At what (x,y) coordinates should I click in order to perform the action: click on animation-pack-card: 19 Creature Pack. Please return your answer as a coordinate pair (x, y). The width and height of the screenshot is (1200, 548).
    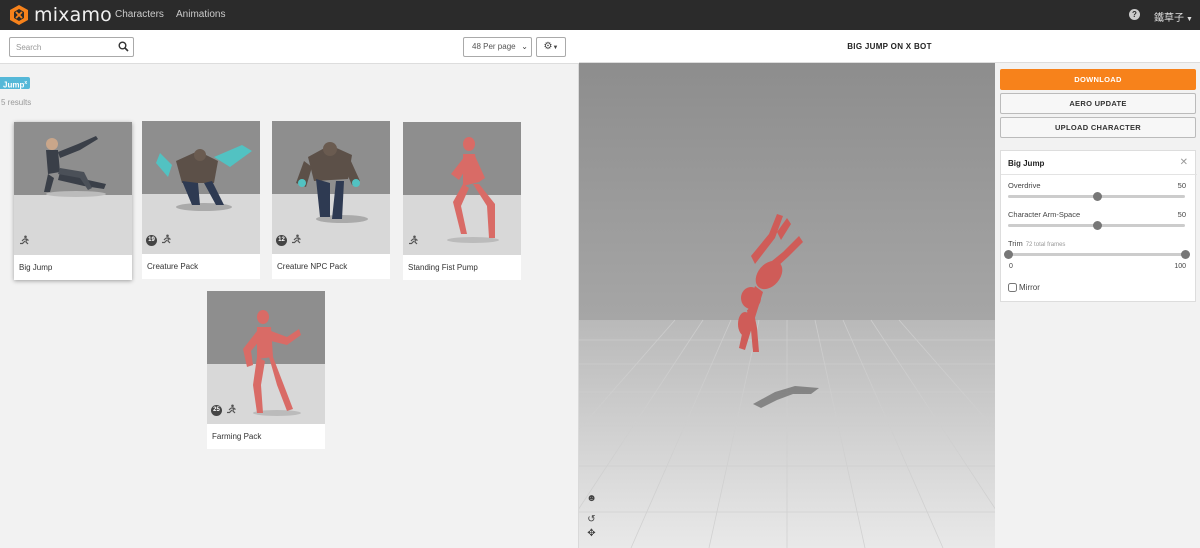
    Looking at the image, I should click on (205, 204).